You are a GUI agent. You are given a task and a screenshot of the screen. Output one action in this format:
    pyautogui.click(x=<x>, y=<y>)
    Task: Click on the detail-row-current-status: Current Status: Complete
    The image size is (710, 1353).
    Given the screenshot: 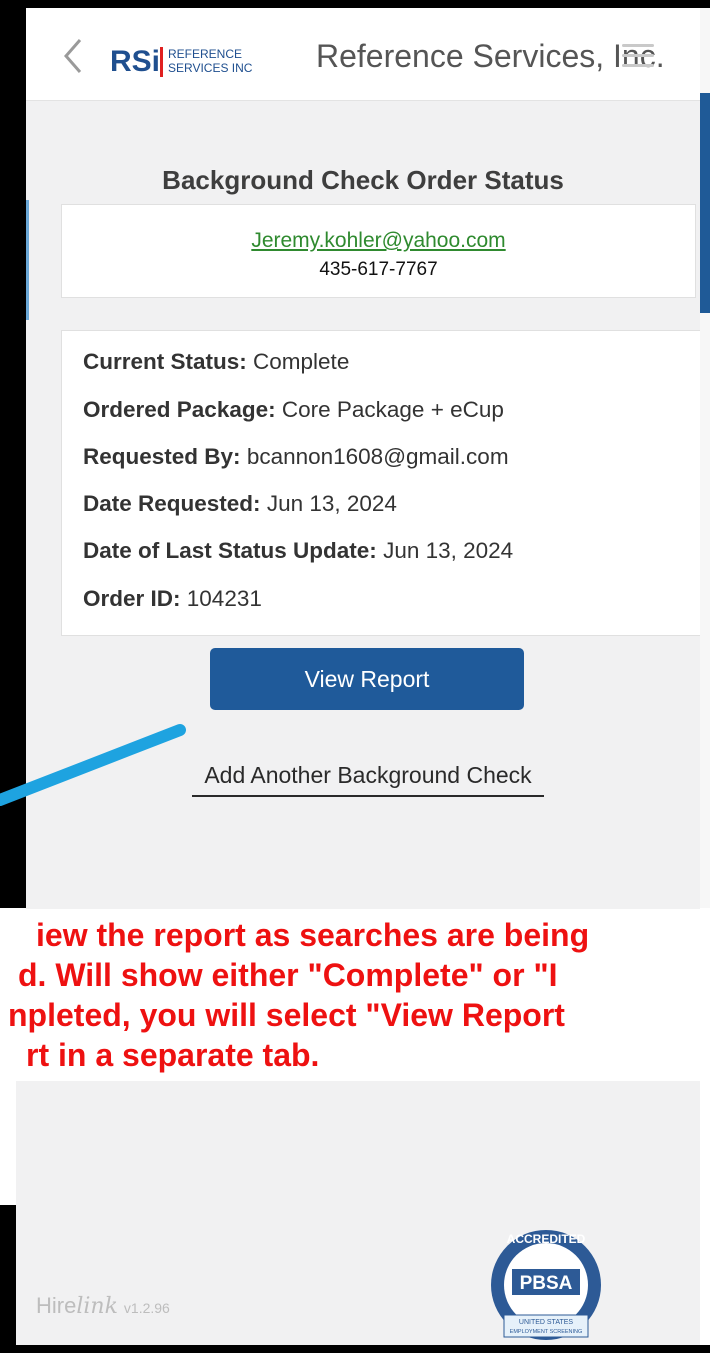 What is the action you would take?
    pyautogui.click(x=216, y=362)
    